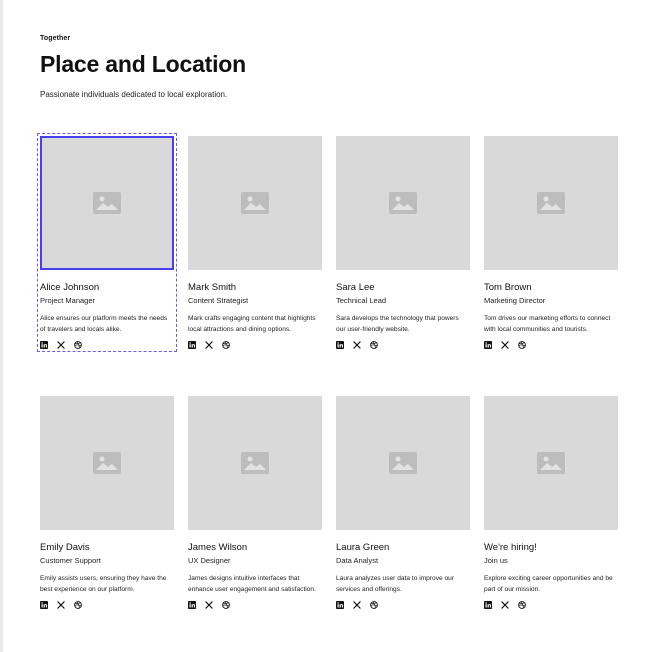 The image size is (645, 652). Describe the element at coordinates (363, 547) in the screenshot. I see `member-name: Laura Green` at that location.